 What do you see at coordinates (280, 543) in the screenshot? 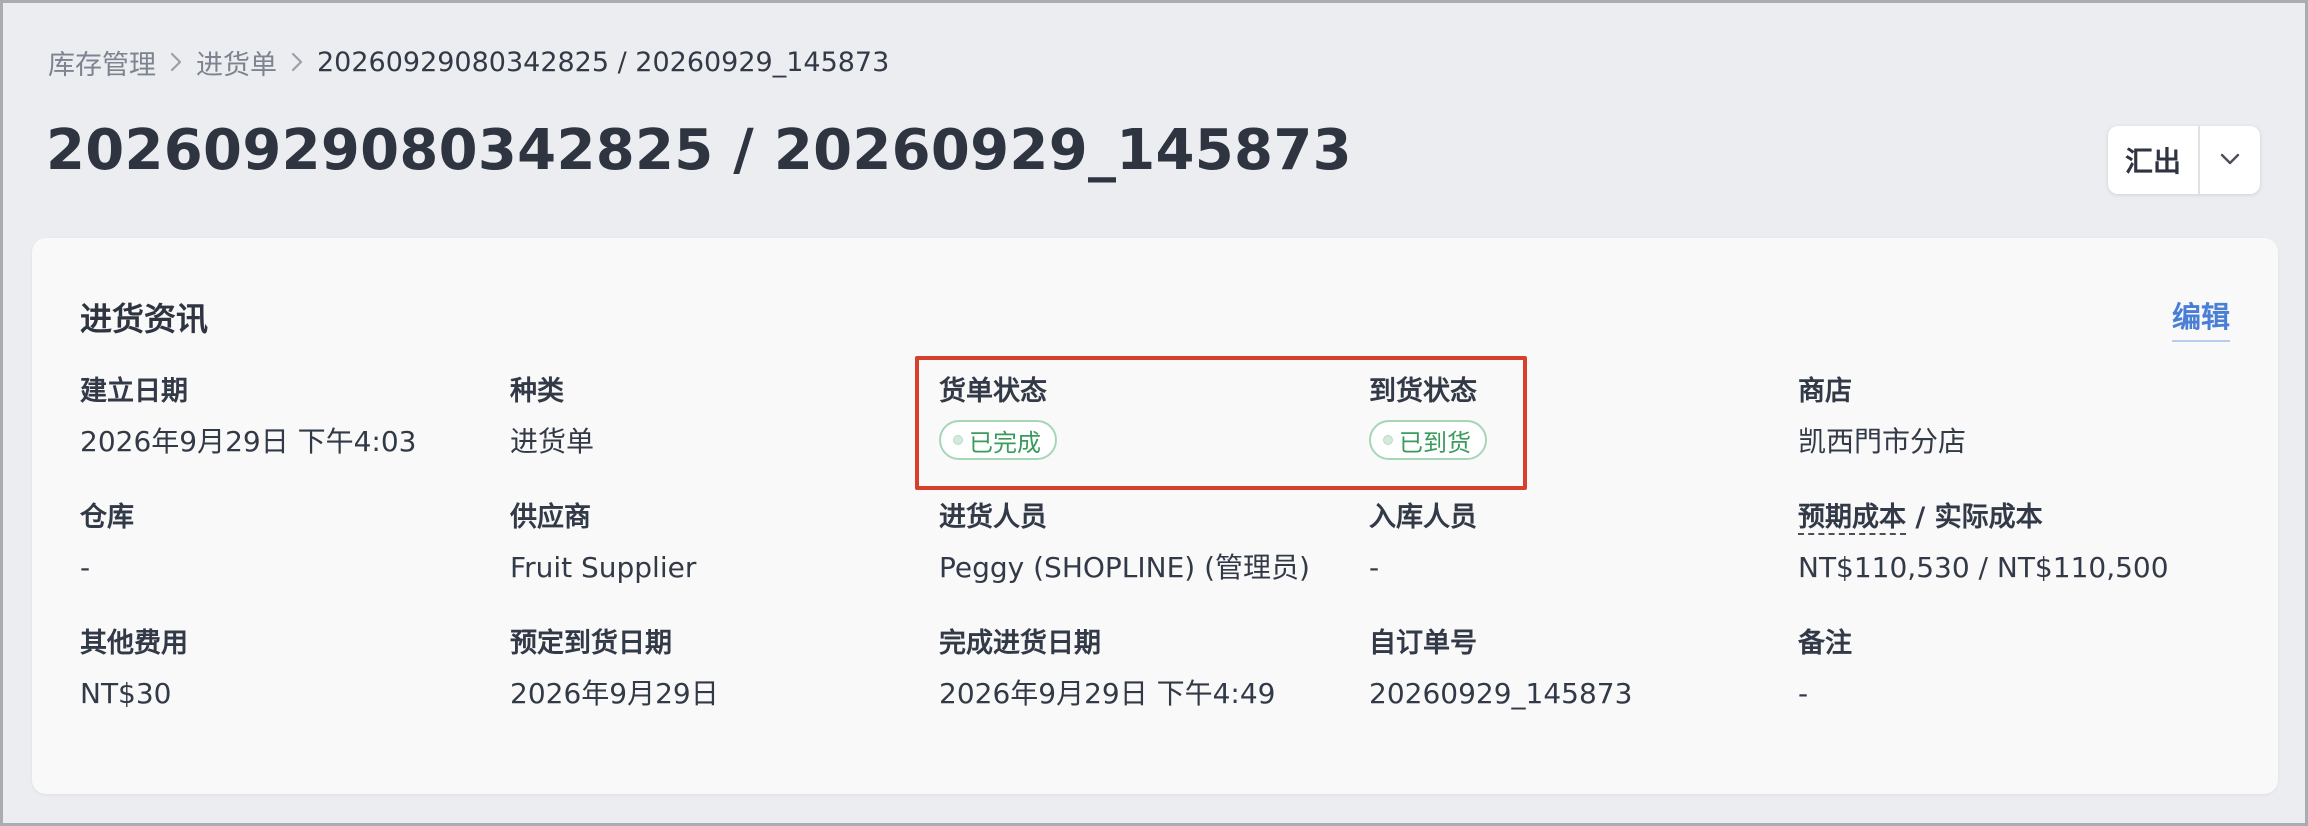
I see `field-warehouse: 仓库 -` at bounding box center [280, 543].